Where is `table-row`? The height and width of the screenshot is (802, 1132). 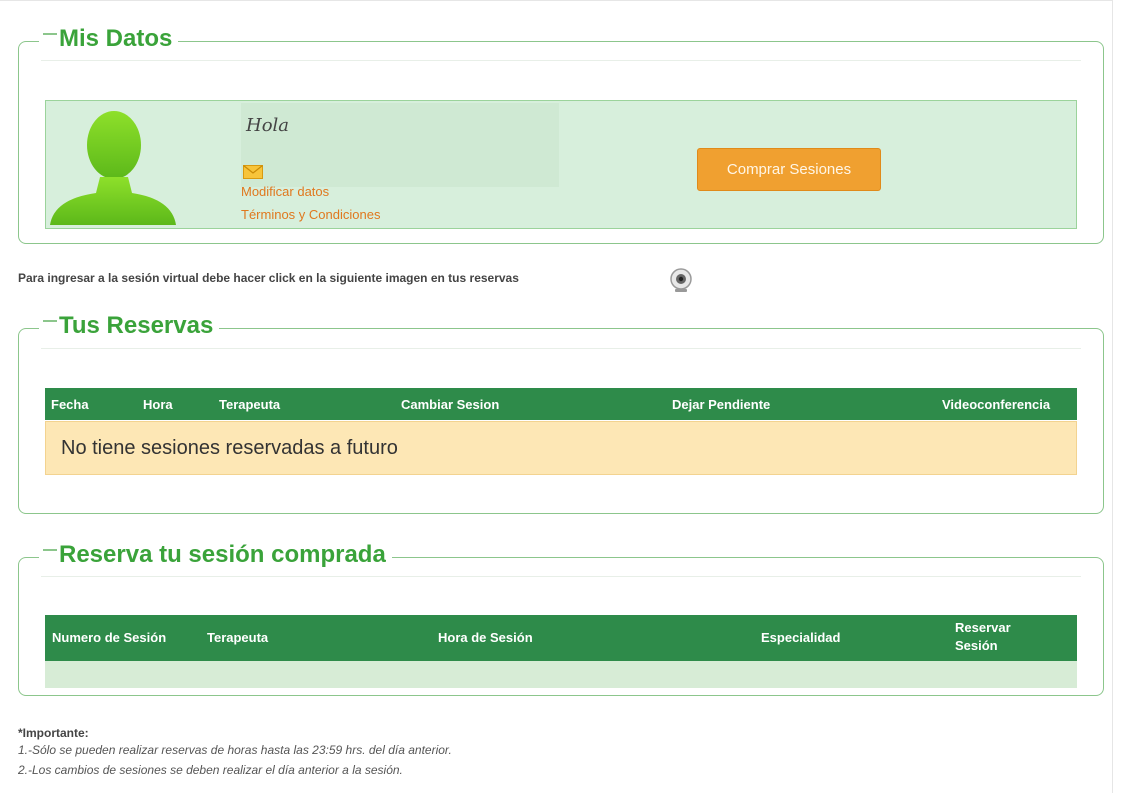
table-row is located at coordinates (561, 674).